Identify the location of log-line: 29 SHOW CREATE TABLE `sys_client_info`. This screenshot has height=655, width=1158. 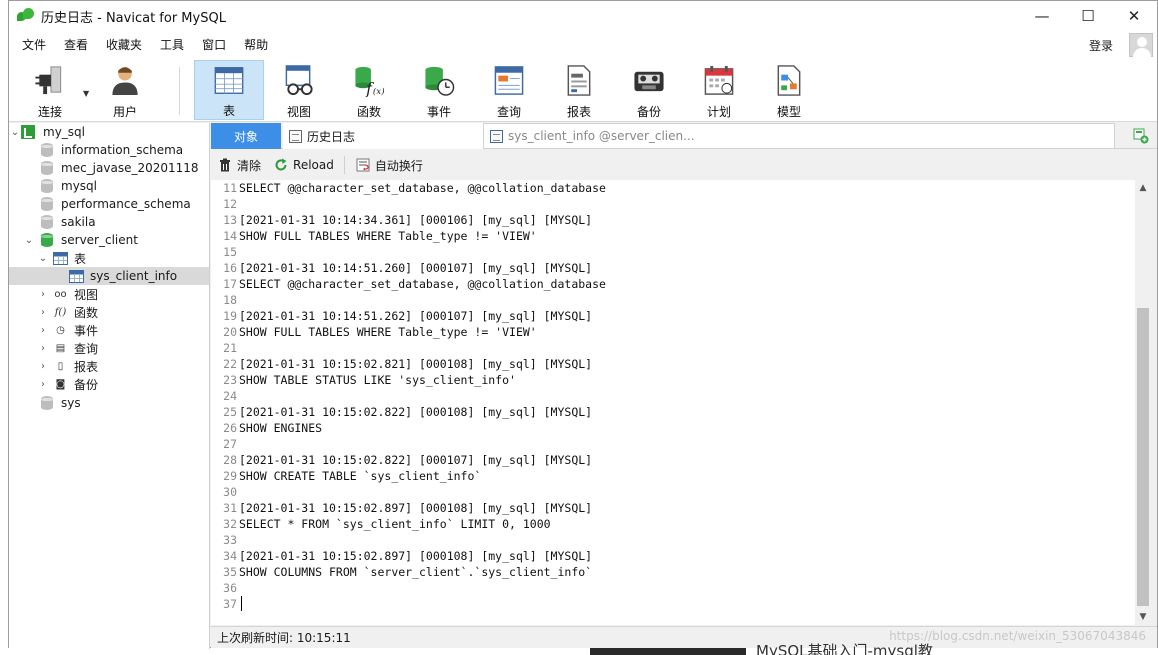
(346, 476).